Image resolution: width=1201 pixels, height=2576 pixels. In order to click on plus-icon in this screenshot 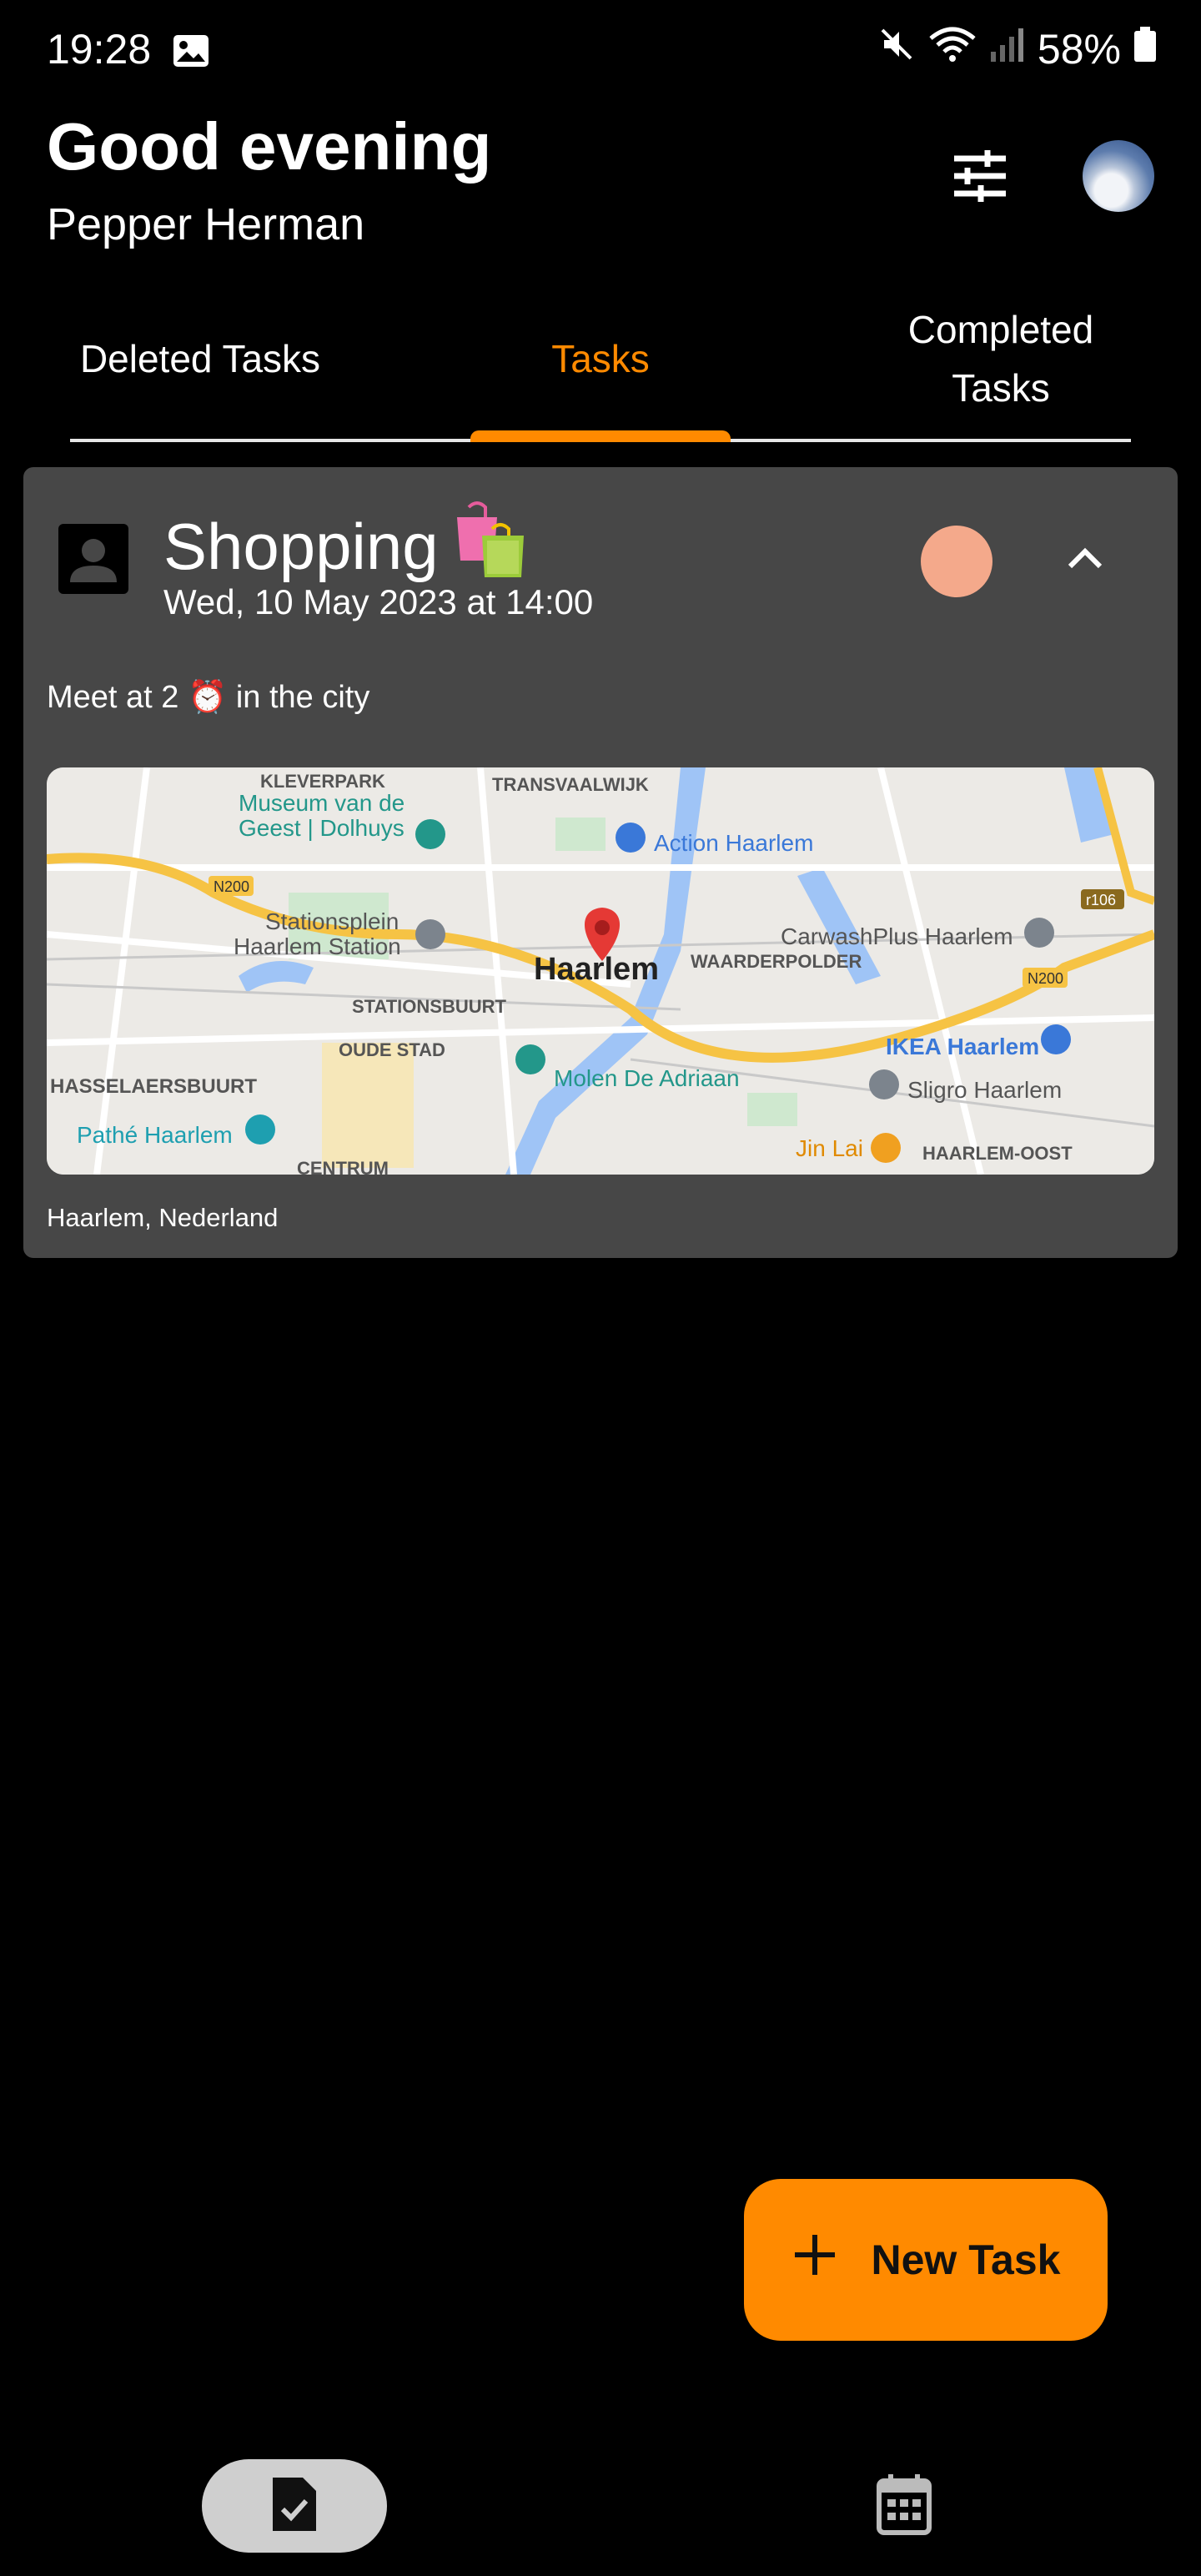, I will do `click(815, 2259)`.